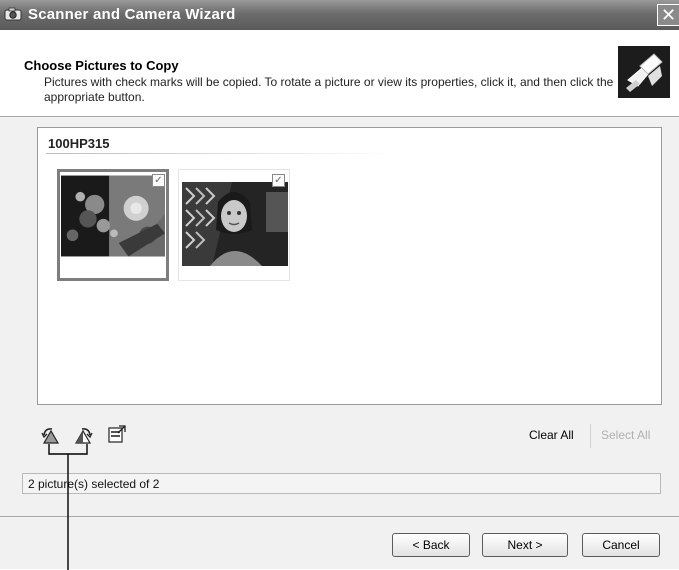 This screenshot has height=570, width=679. Describe the element at coordinates (278, 180) in the screenshot. I see `picture-checkbox-2: ✓` at that location.